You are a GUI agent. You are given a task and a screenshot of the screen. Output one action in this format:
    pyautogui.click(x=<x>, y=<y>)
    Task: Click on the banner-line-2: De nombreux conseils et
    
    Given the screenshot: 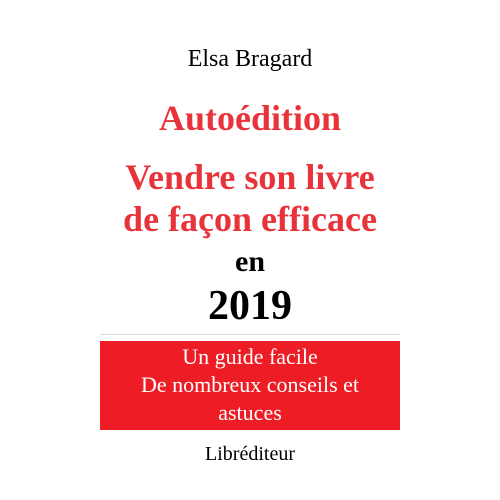 What is the action you would take?
    pyautogui.click(x=250, y=384)
    